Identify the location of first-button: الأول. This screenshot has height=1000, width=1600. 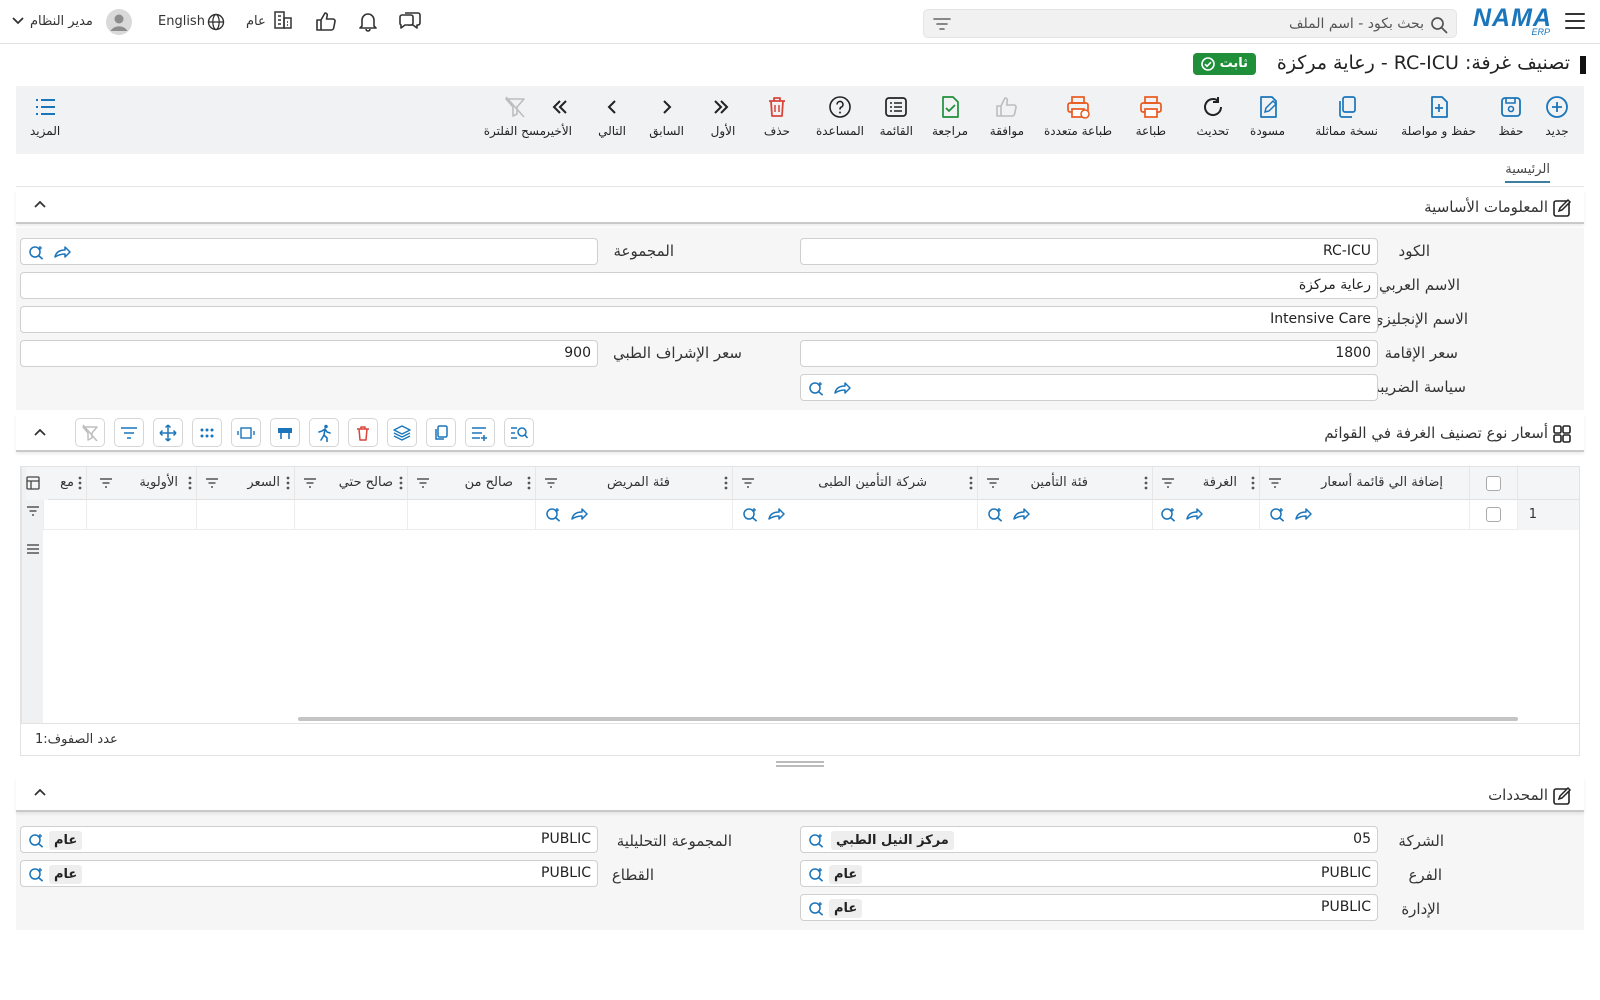
(723, 121).